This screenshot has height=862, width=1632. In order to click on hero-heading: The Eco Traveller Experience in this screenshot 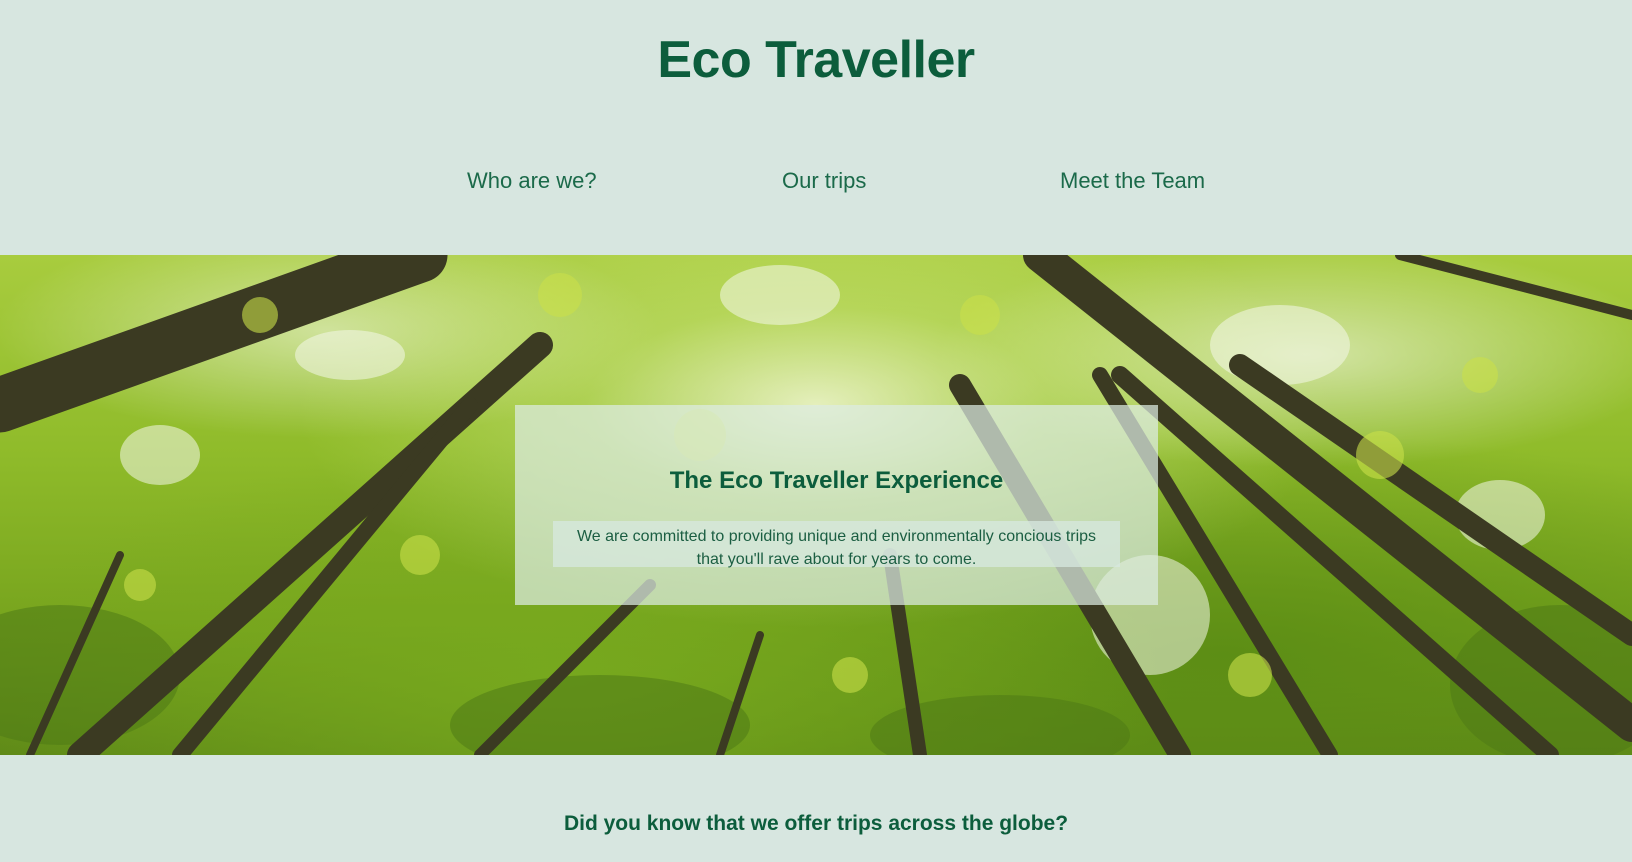, I will do `click(836, 480)`.